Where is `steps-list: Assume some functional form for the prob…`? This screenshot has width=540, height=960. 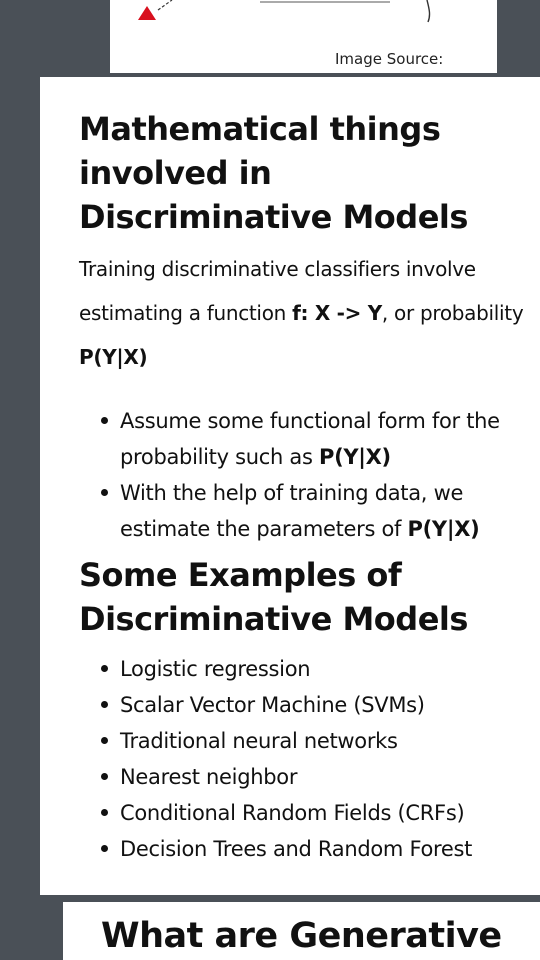 steps-list: Assume some functional form for the prob… is located at coordinates (304, 475).